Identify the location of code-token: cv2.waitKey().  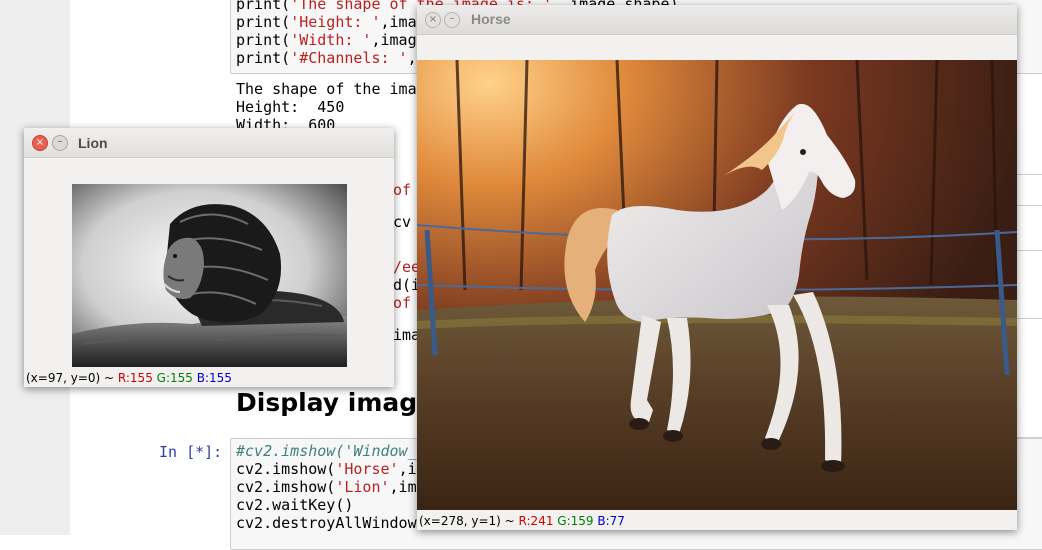
(295, 505).